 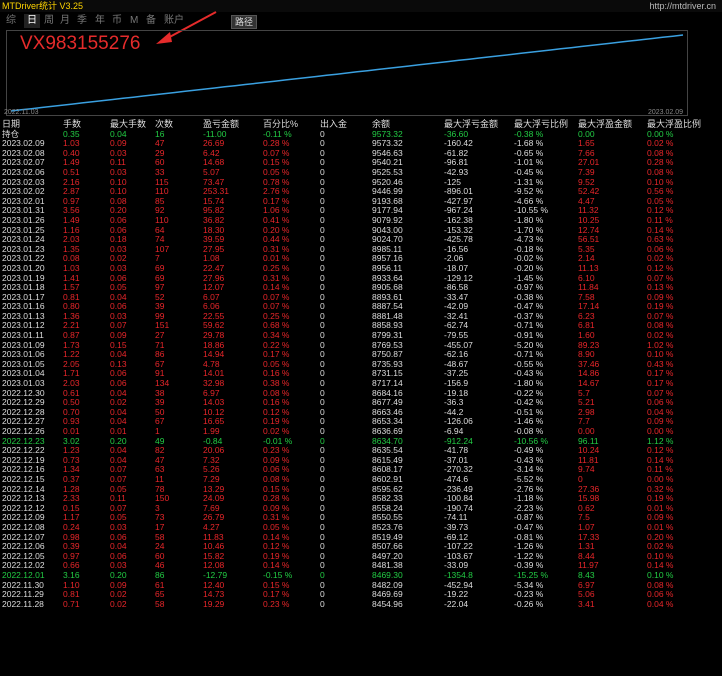 What do you see at coordinates (80, 43) in the screenshot?
I see `watermark-text: VX983155276` at bounding box center [80, 43].